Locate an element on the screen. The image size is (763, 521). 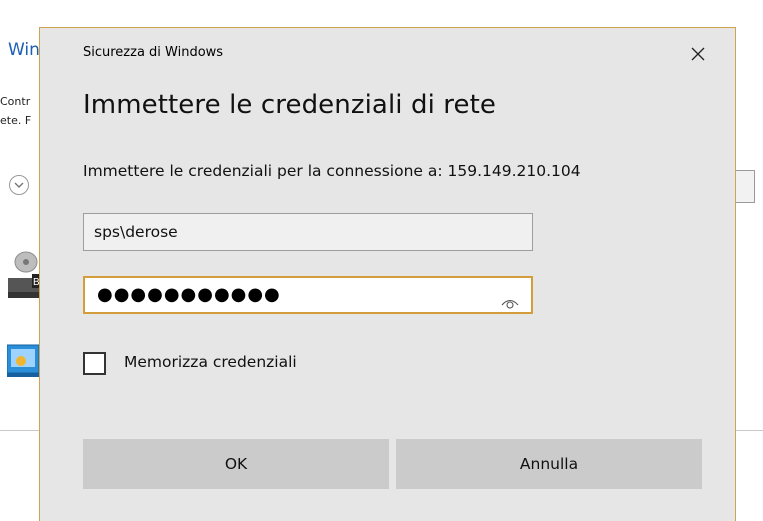
drive-icon: B is located at coordinates (23, 279).